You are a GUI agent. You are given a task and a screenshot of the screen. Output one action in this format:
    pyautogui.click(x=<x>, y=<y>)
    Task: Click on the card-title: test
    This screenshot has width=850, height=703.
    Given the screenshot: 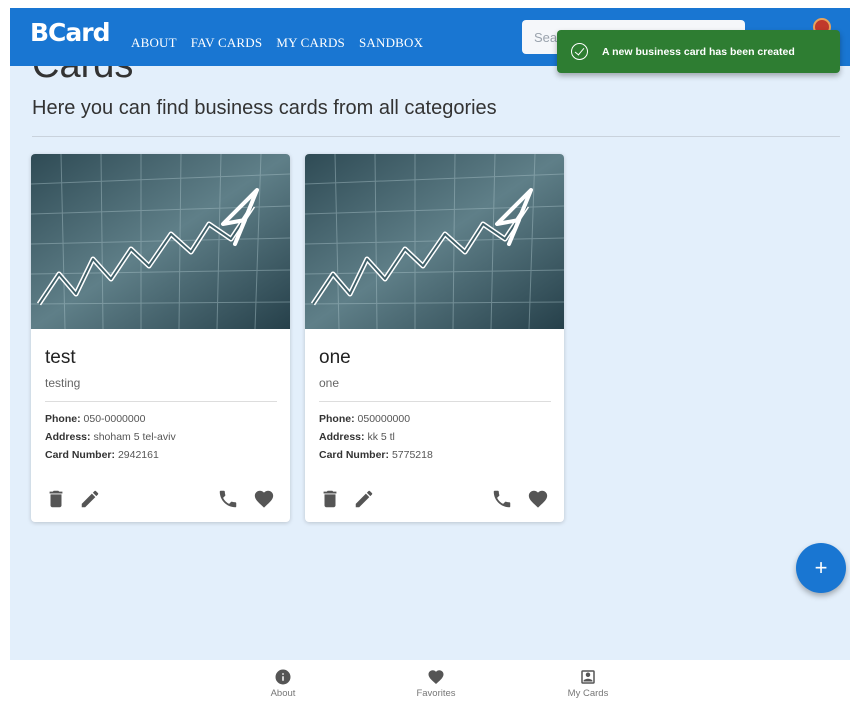 What is the action you would take?
    pyautogui.click(x=60, y=357)
    